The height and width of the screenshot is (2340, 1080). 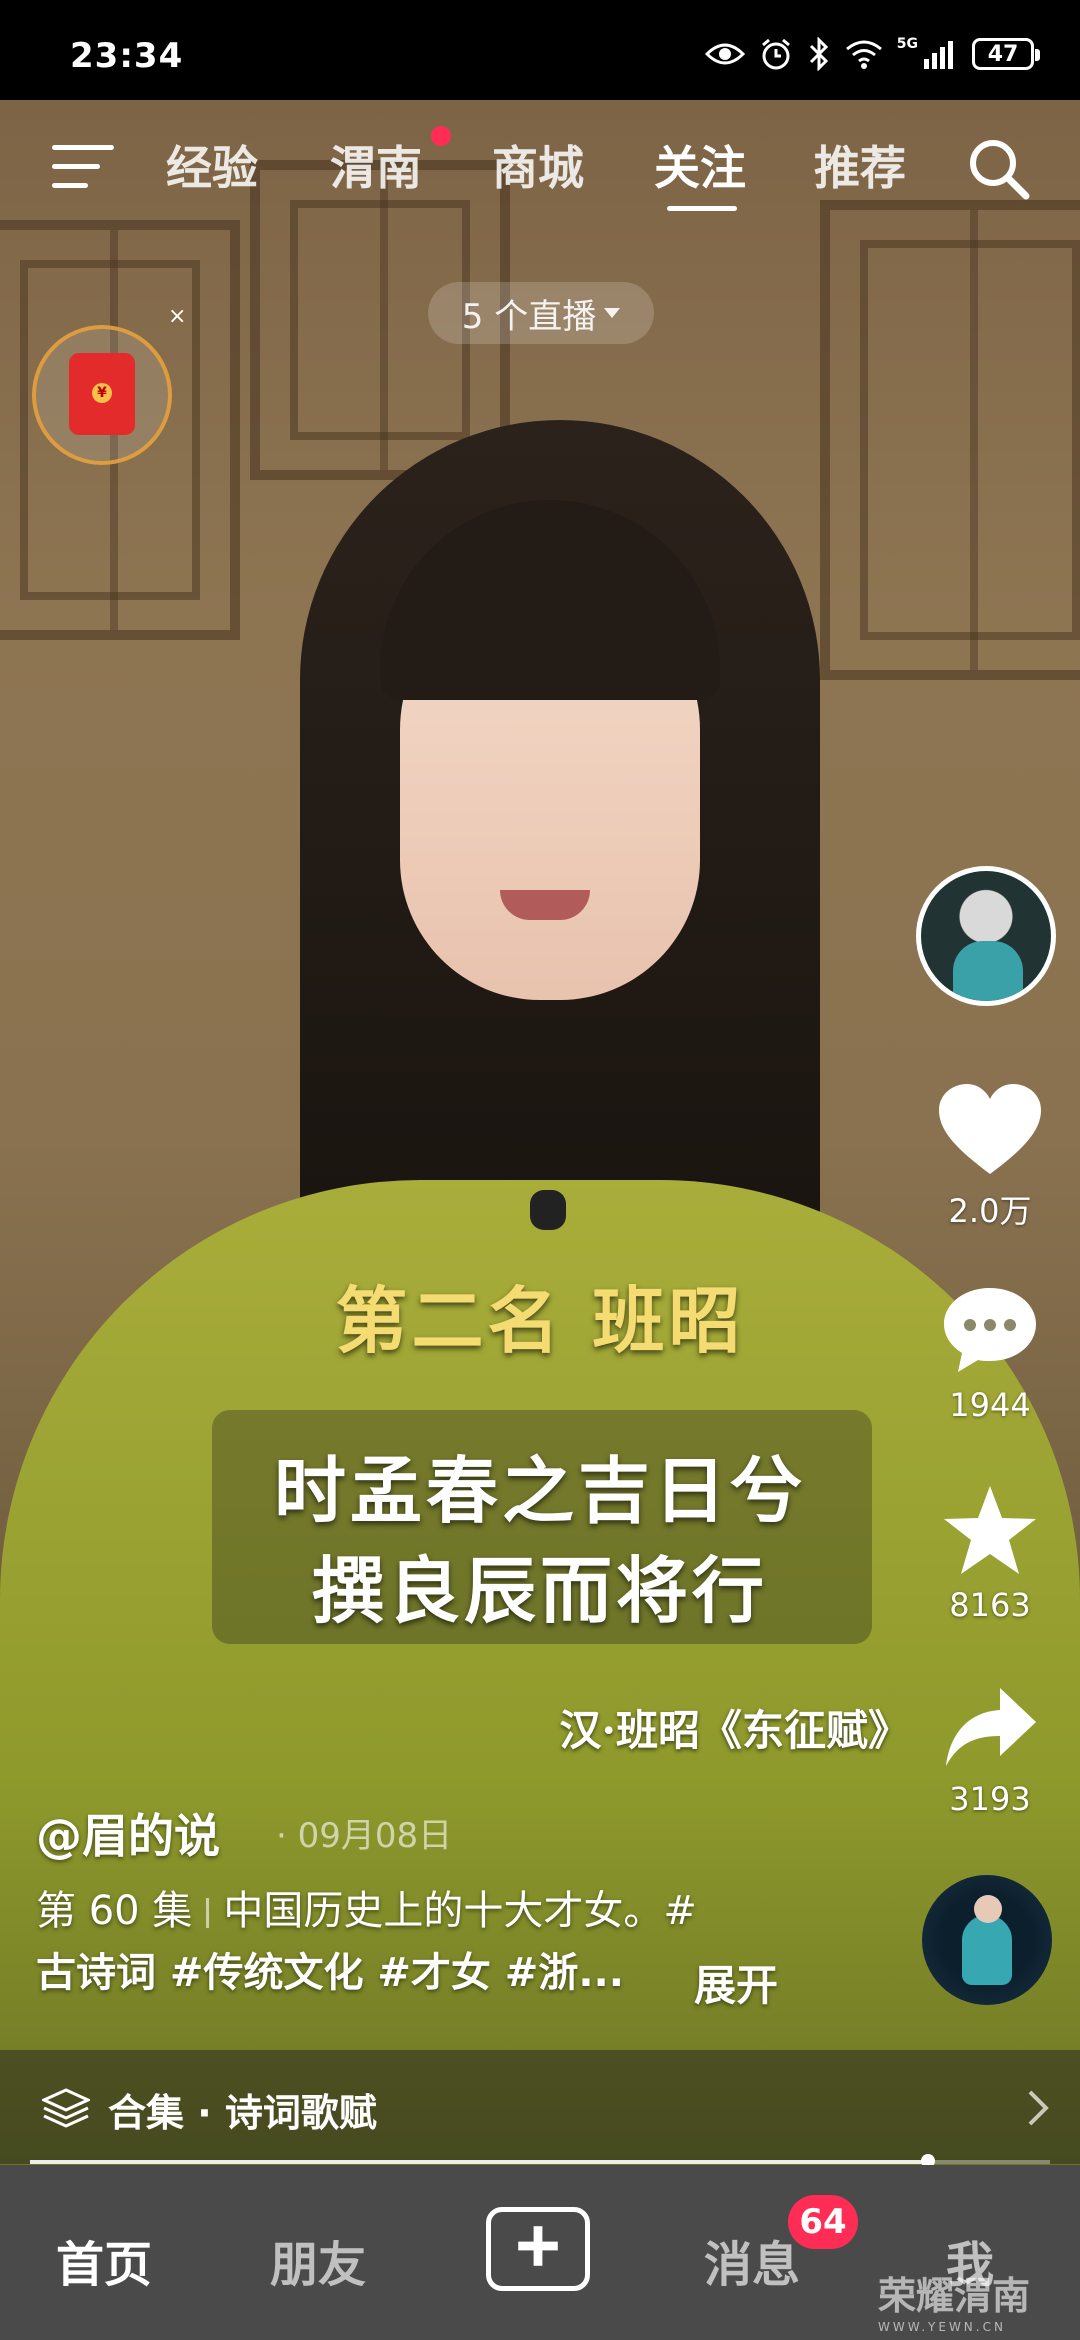 What do you see at coordinates (177, 316) in the screenshot?
I see `red-packet-close-button: ×` at bounding box center [177, 316].